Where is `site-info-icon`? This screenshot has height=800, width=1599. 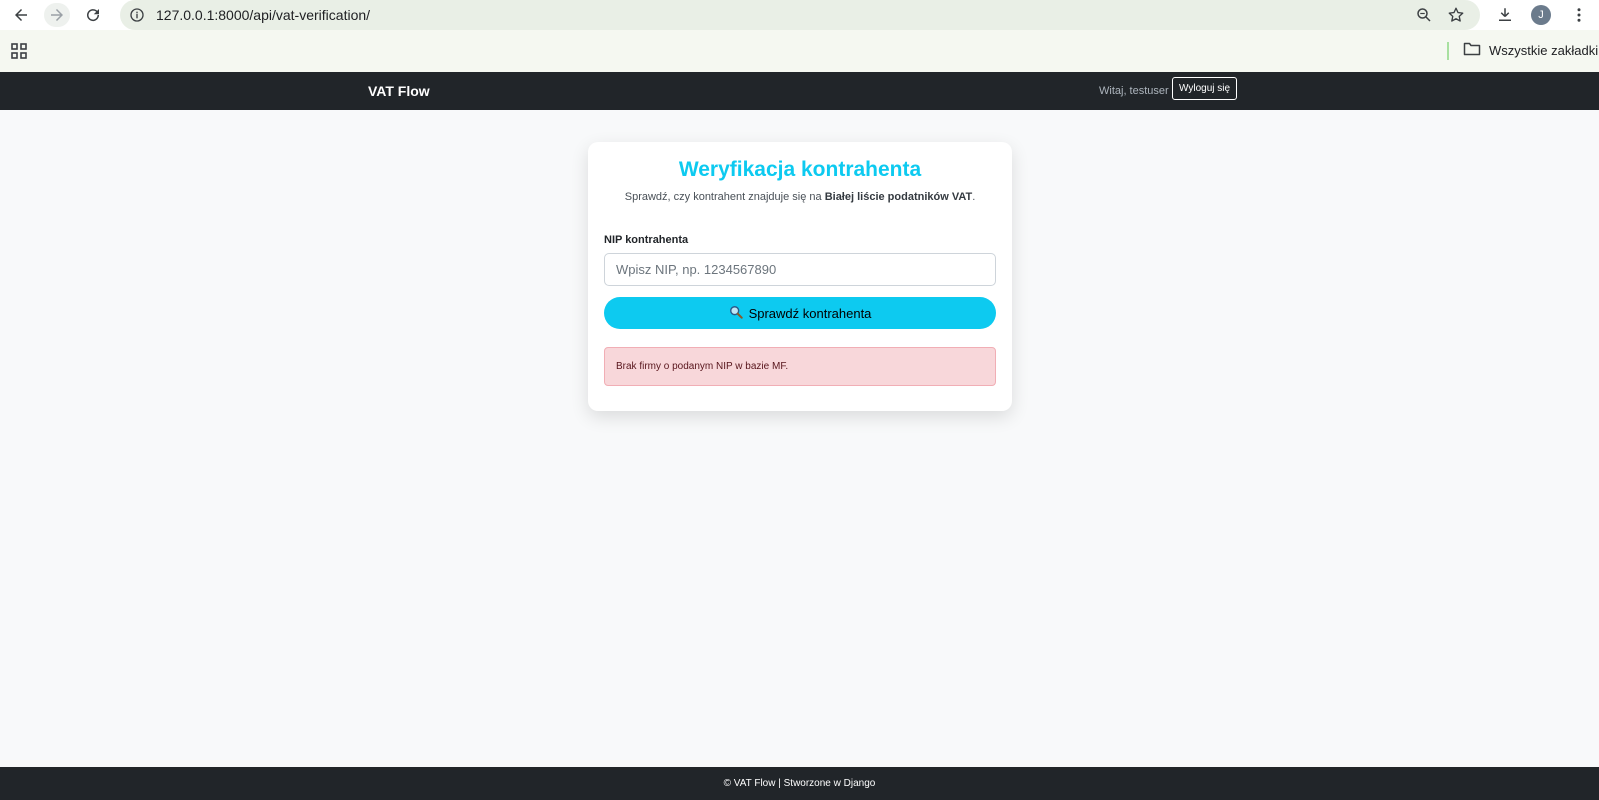 site-info-icon is located at coordinates (137, 15).